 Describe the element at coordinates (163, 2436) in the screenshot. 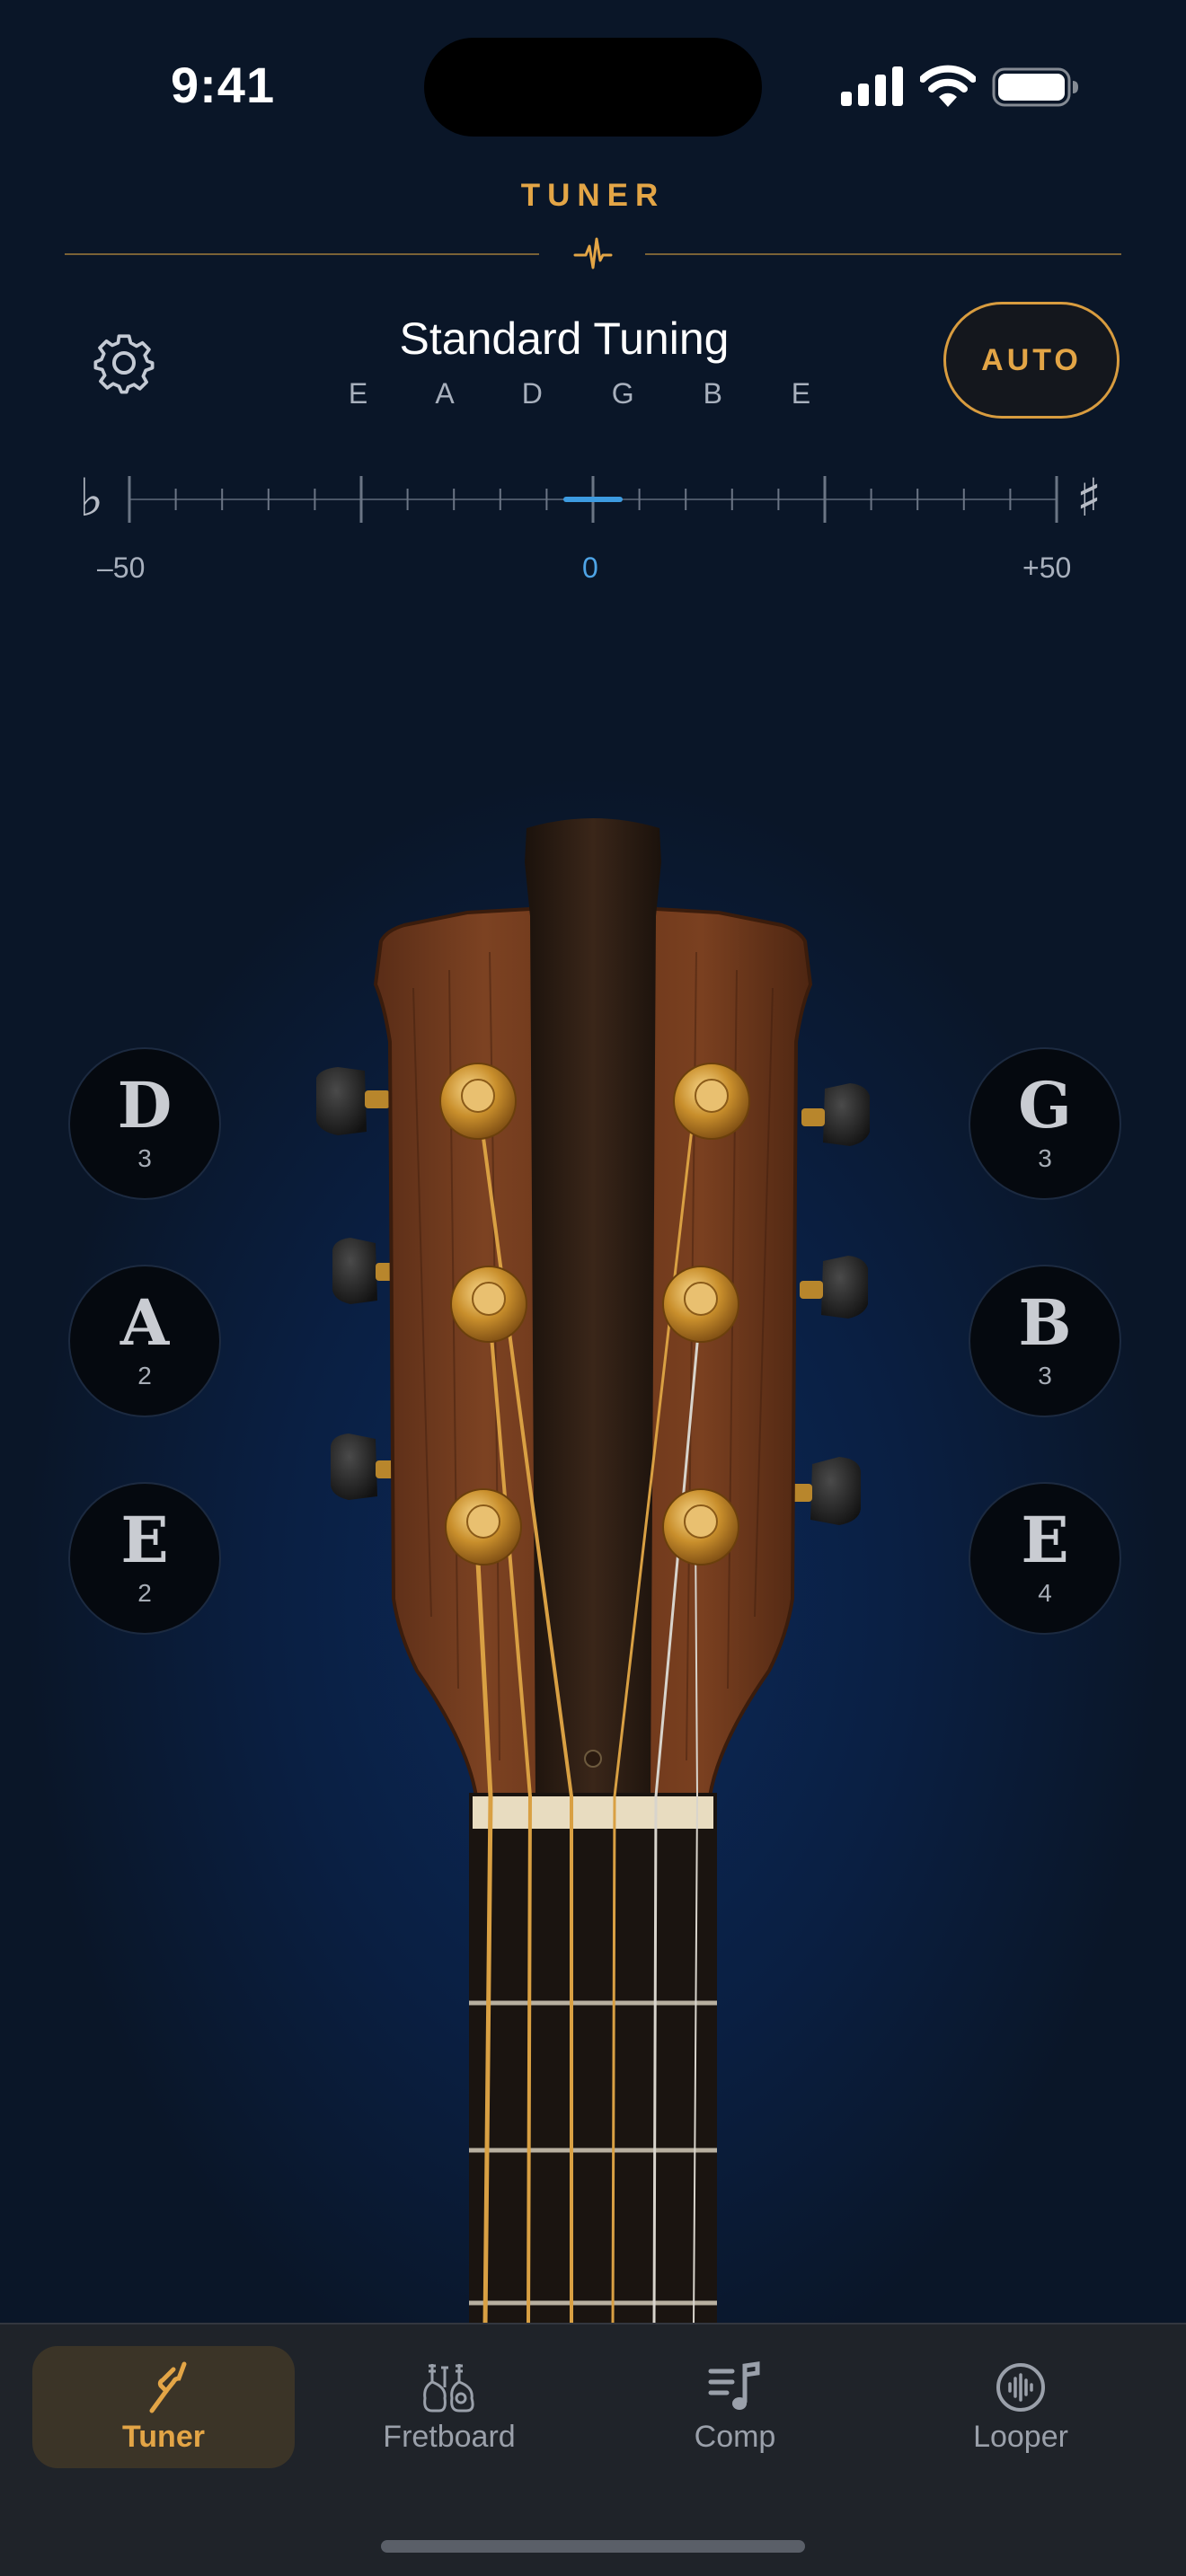

I see `tab-label: Tuner` at that location.